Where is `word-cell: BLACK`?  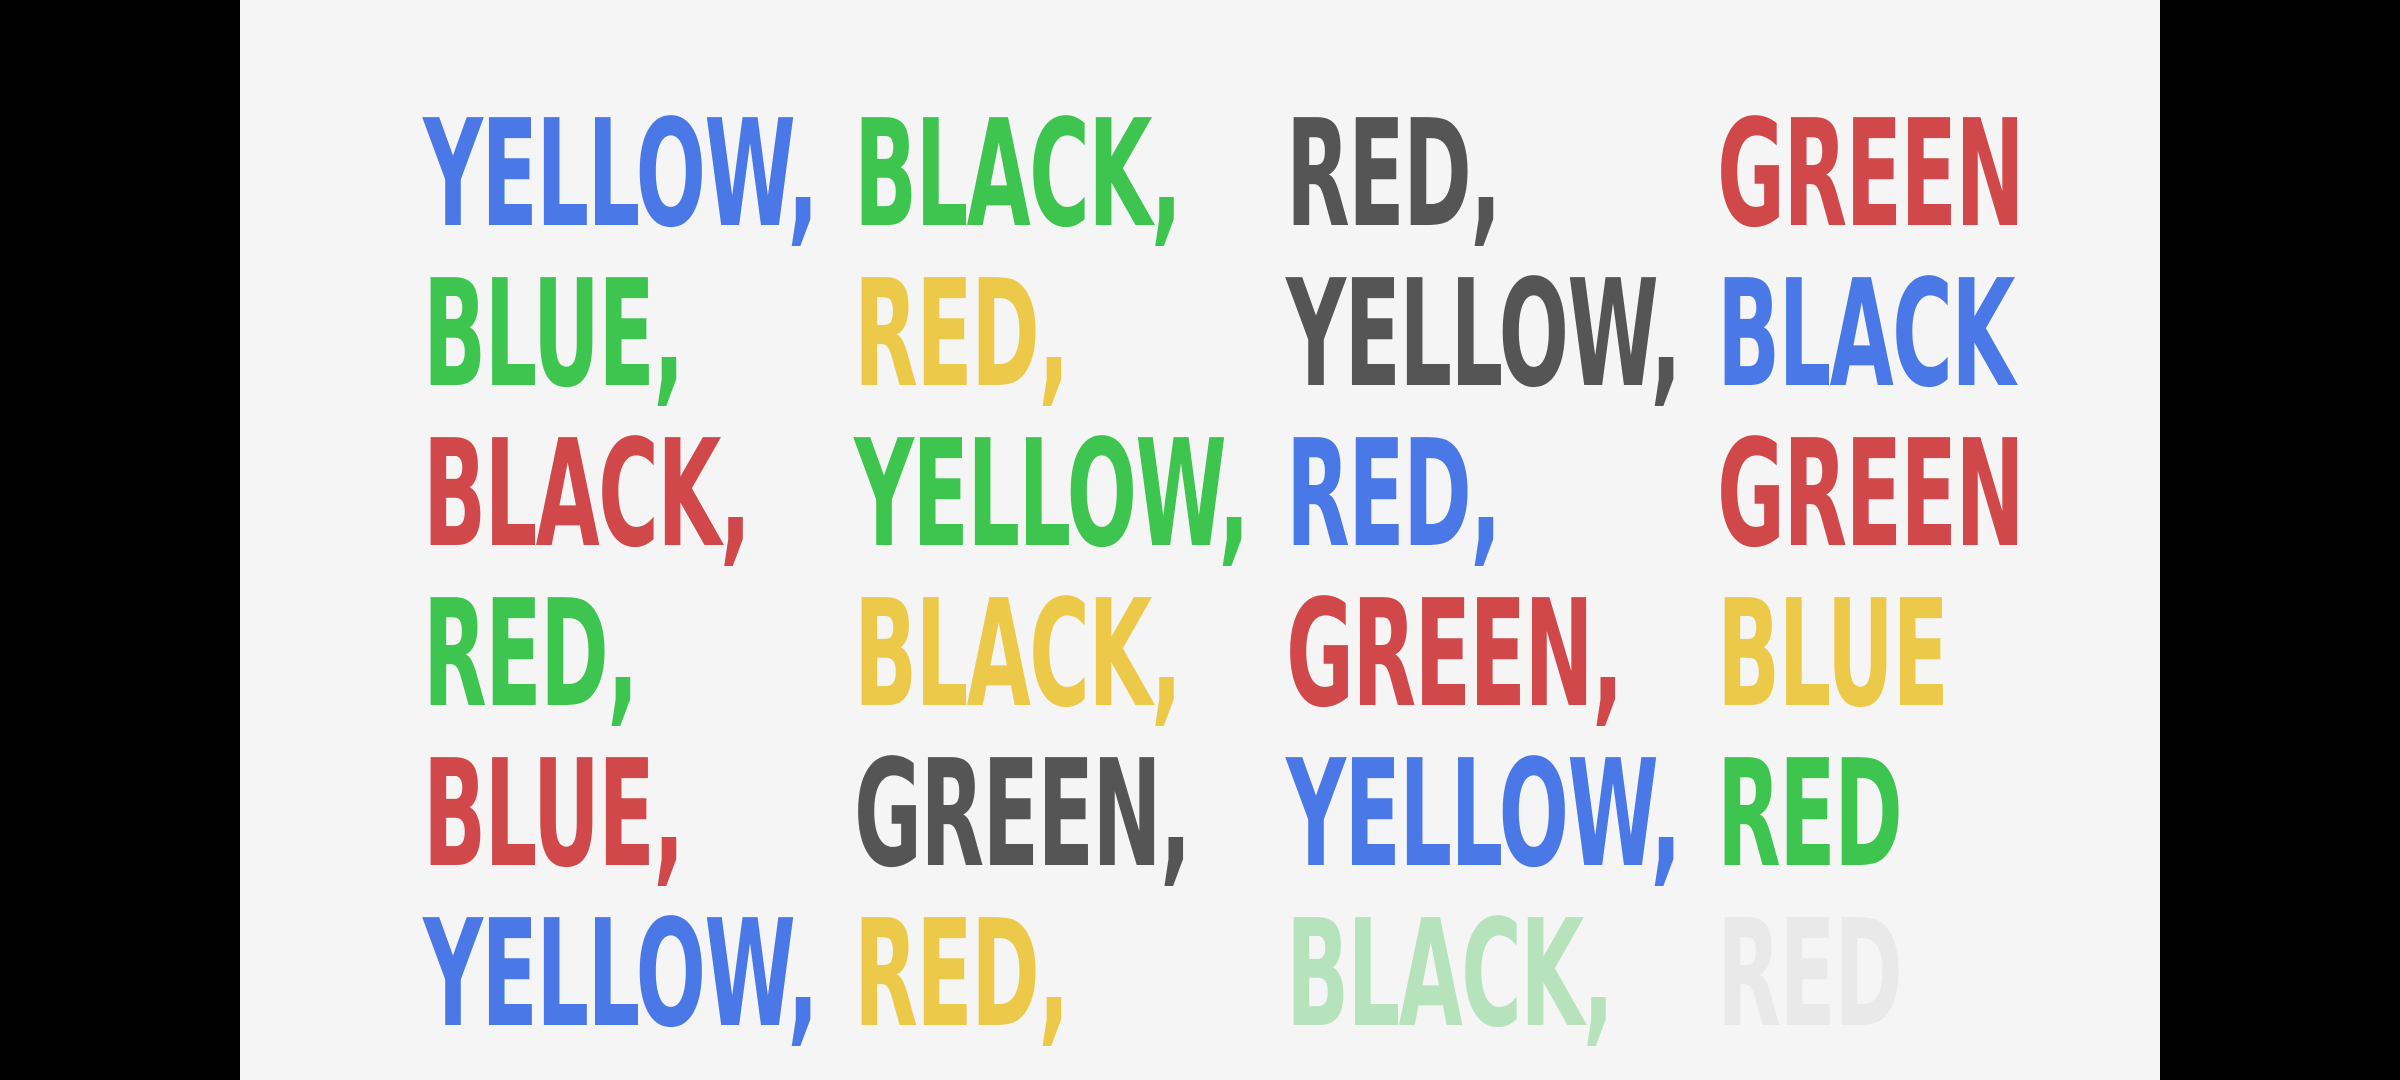 word-cell: BLACK is located at coordinates (1865, 334).